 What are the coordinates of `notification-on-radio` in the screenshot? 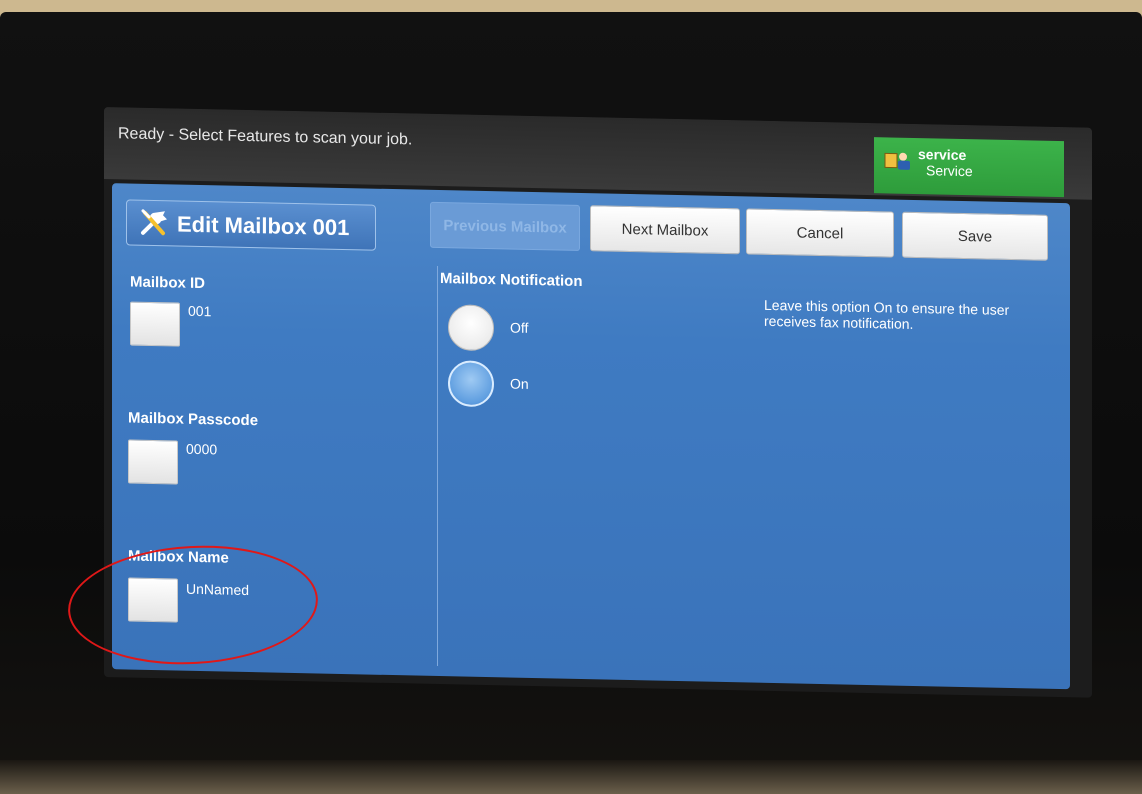 It's located at (471, 384).